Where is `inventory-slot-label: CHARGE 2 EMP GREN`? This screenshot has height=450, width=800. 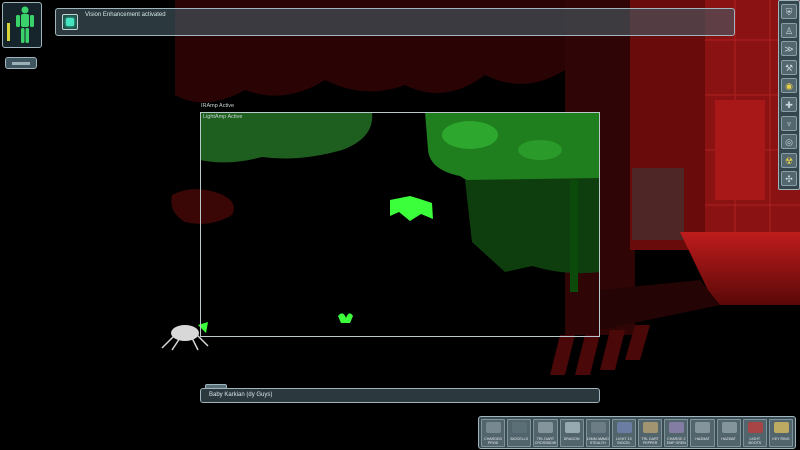 inventory-slot-label: CHARGE 2 EMP GREN is located at coordinates (676, 441).